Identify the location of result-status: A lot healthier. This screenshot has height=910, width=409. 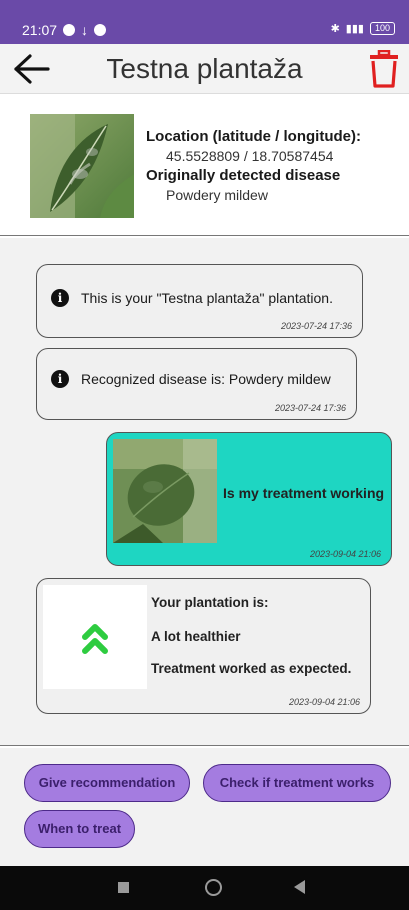
(196, 636).